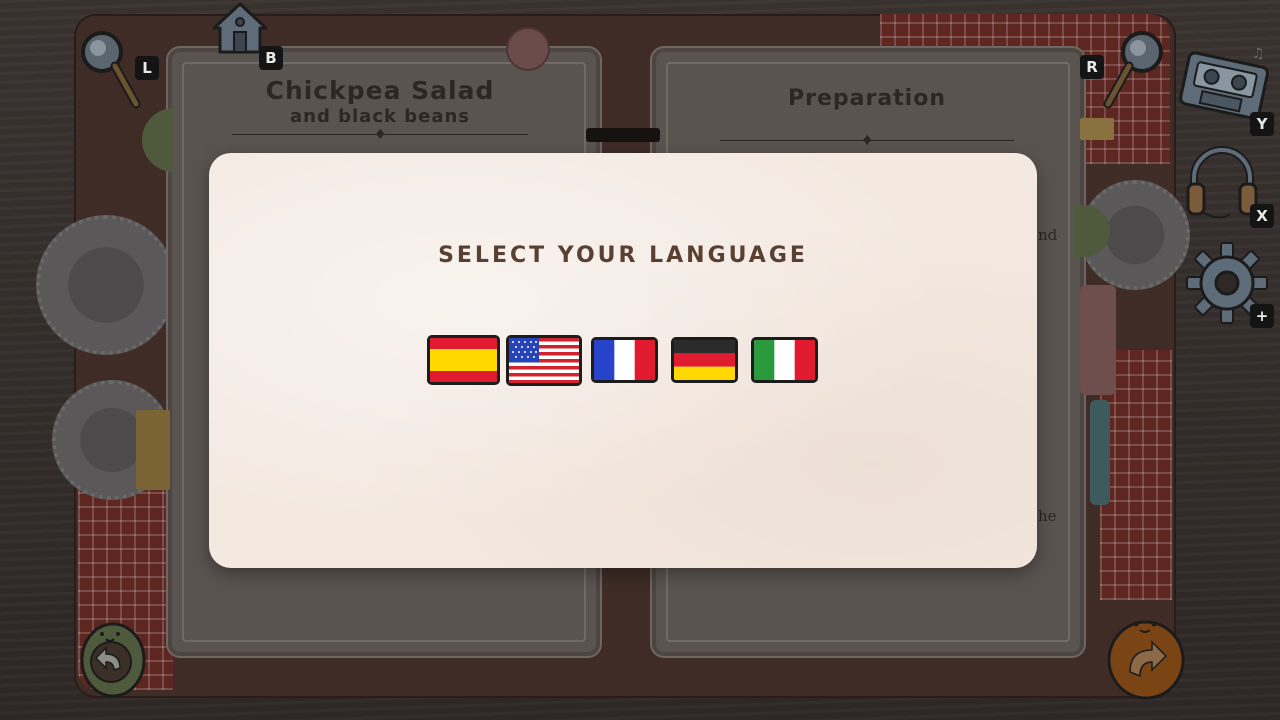  What do you see at coordinates (1262, 124) in the screenshot?
I see `key-badge-y: Y` at bounding box center [1262, 124].